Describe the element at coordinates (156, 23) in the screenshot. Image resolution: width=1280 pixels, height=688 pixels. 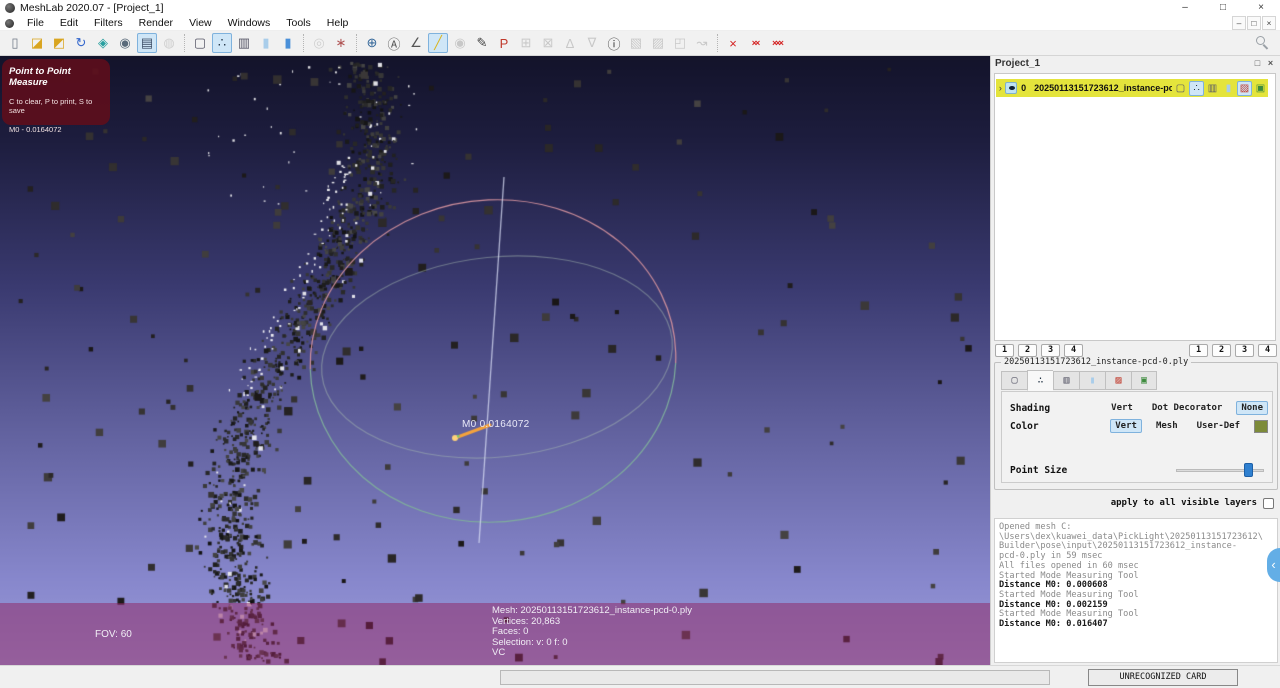
I see `menu-render: Render` at that location.